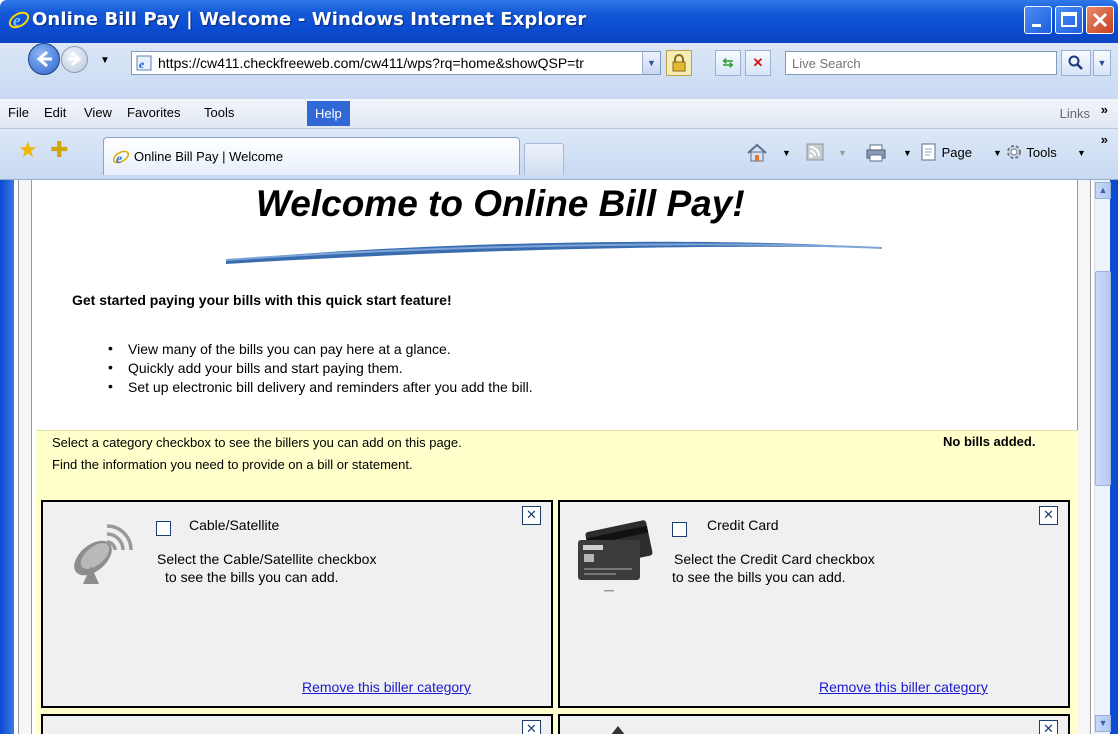  I want to click on page-icon, so click(928, 152).